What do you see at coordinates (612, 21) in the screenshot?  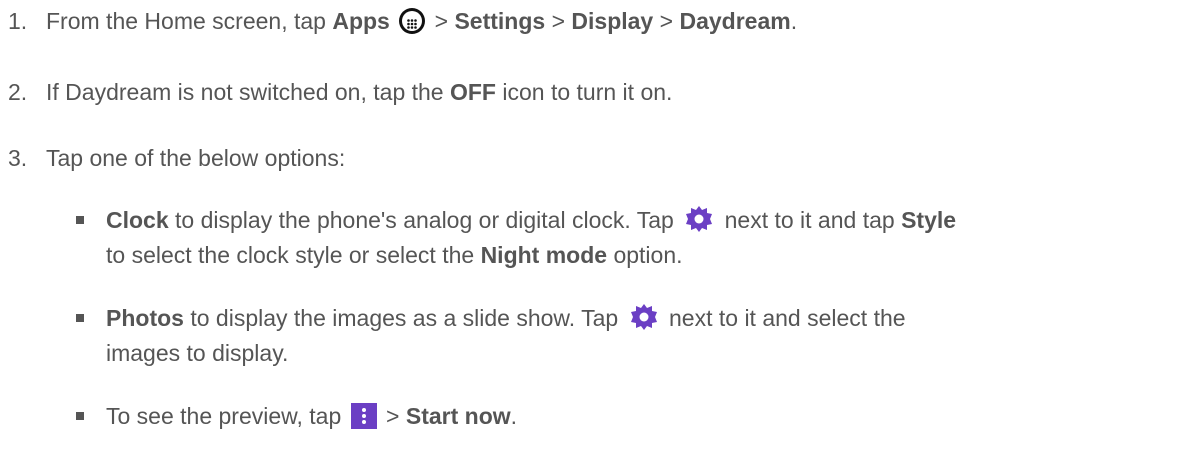 I see `display-label: Display` at bounding box center [612, 21].